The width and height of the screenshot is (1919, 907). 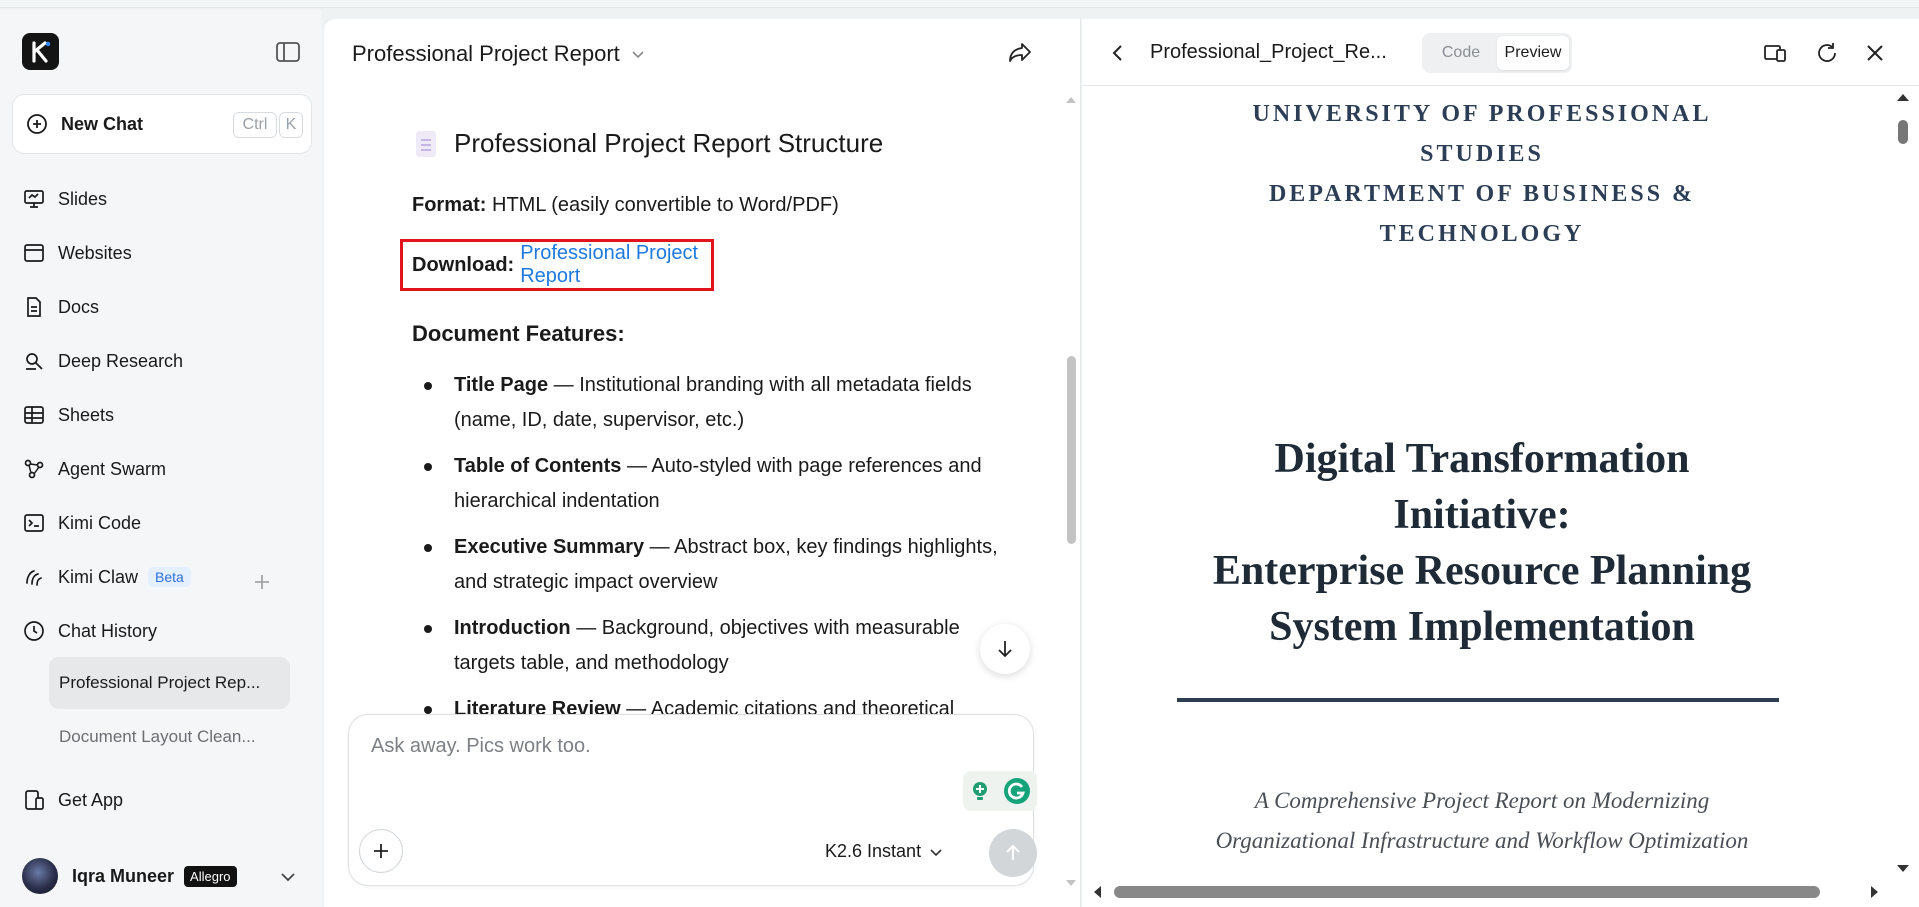 What do you see at coordinates (1005, 649) in the screenshot?
I see `scroll-to-bottom-button` at bounding box center [1005, 649].